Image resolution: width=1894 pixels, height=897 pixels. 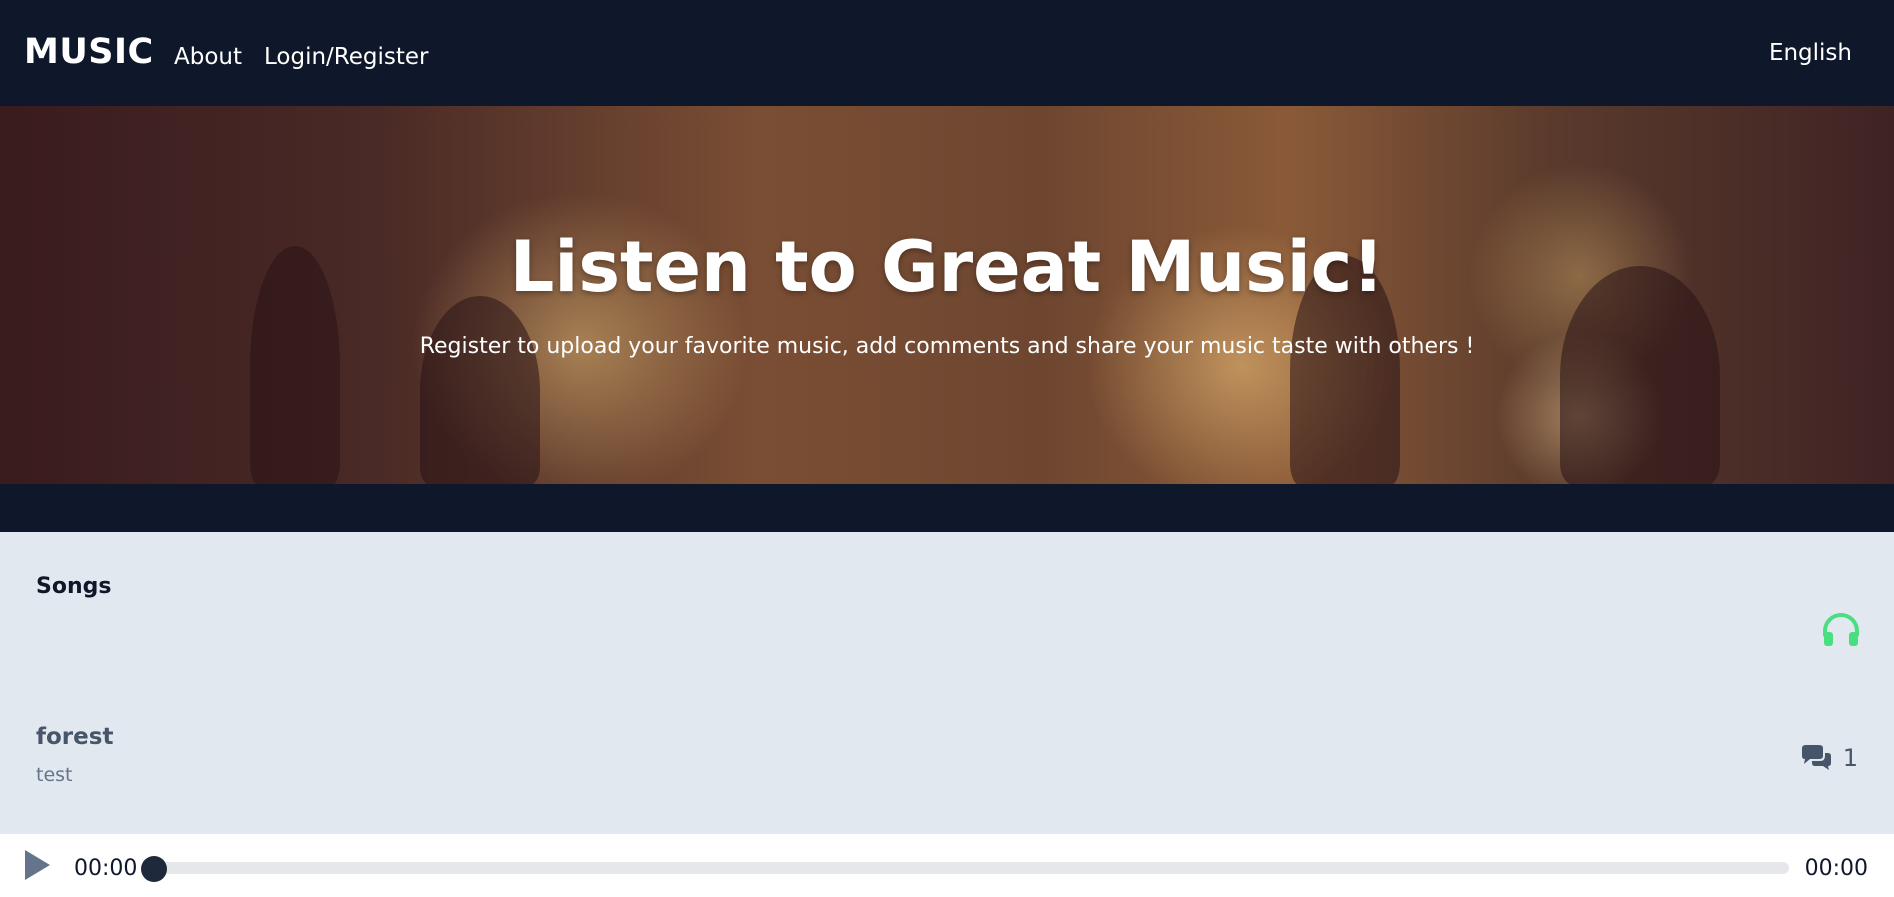 I want to click on headphones-icon, so click(x=1841, y=629).